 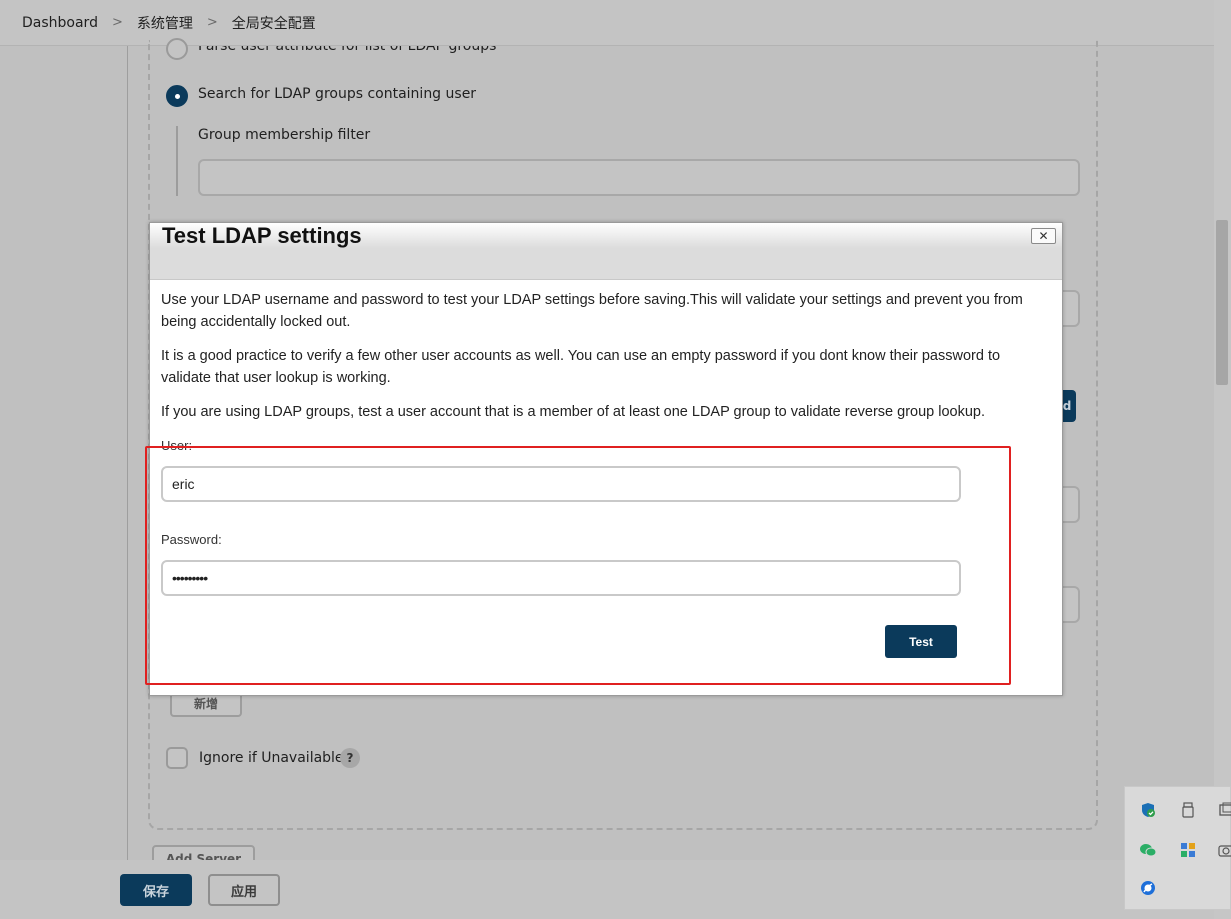 What do you see at coordinates (177, 49) in the screenshot?
I see `radio-parse-attribute` at bounding box center [177, 49].